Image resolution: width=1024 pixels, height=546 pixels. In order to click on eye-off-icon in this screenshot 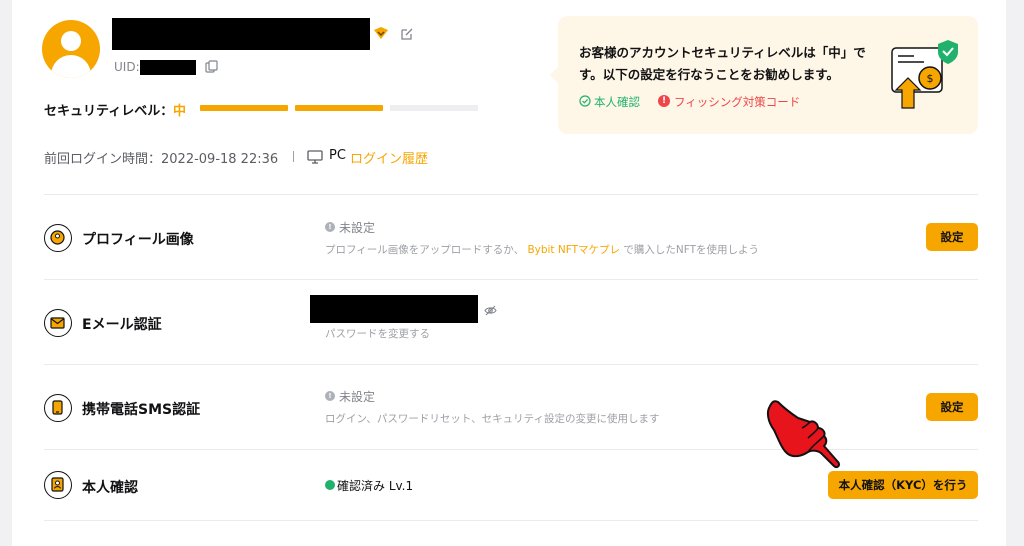, I will do `click(490, 310)`.